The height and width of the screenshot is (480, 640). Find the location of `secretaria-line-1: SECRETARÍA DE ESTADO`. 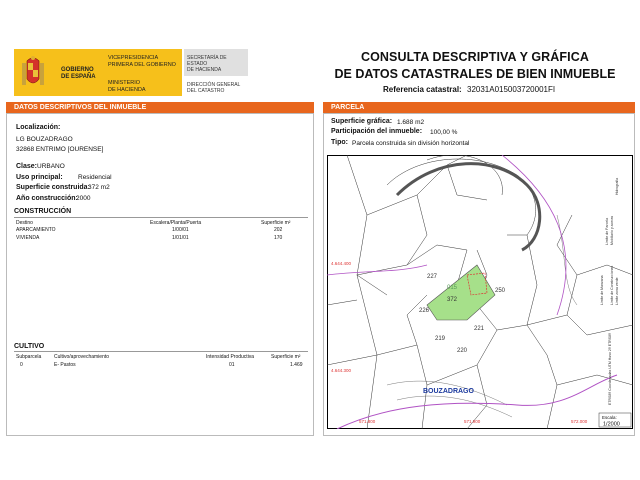

secretaria-line-1: SECRETARÍA DE ESTADO is located at coordinates (207, 61).